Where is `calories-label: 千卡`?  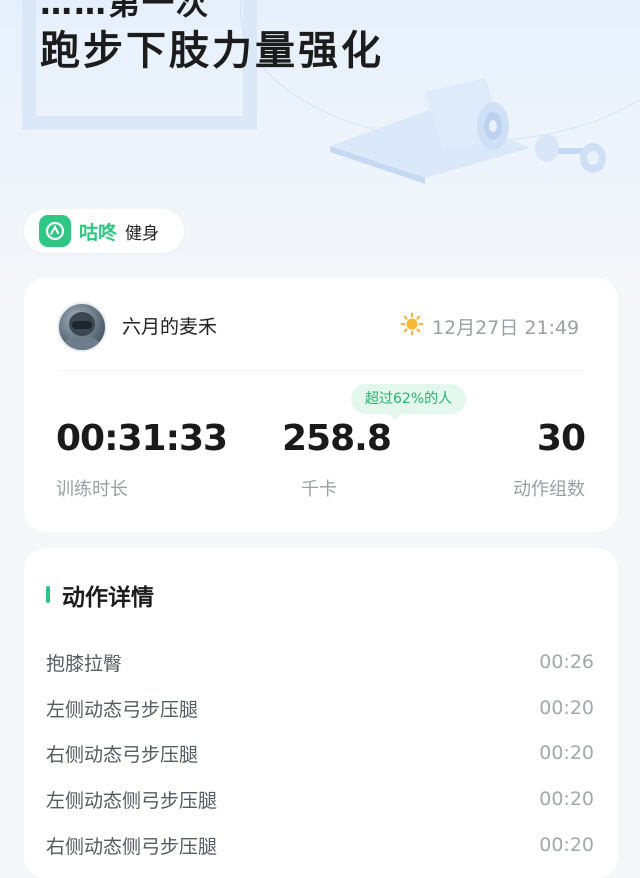 calories-label: 千卡 is located at coordinates (319, 489).